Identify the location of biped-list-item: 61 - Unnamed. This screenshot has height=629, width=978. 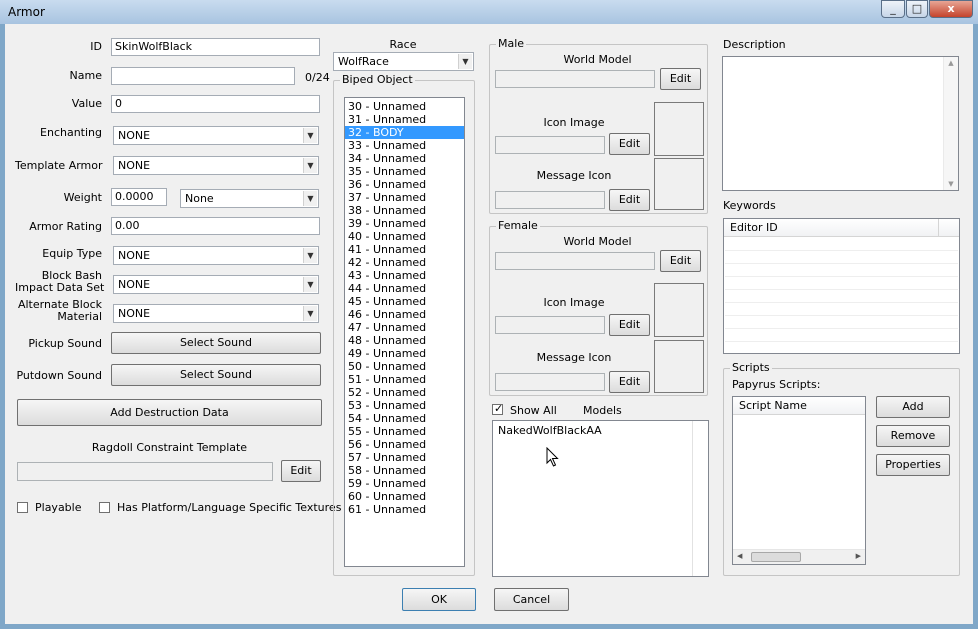
(404, 509).